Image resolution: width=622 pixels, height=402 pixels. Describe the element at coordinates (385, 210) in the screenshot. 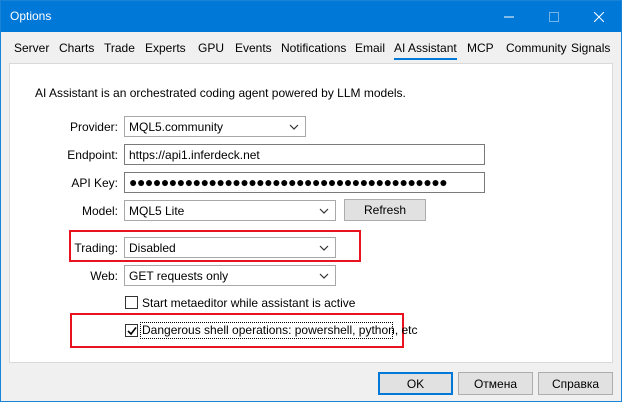

I see `refresh-button: Refresh` at that location.